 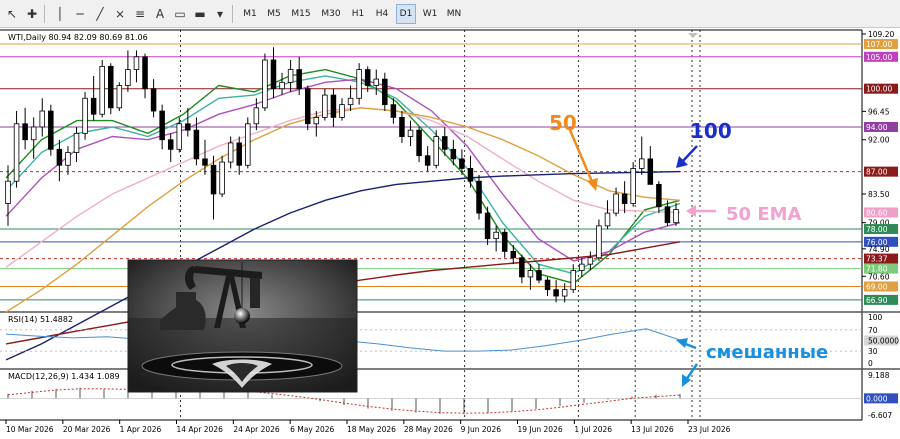 I want to click on rectangle-icon: ▬, so click(x=200, y=14).